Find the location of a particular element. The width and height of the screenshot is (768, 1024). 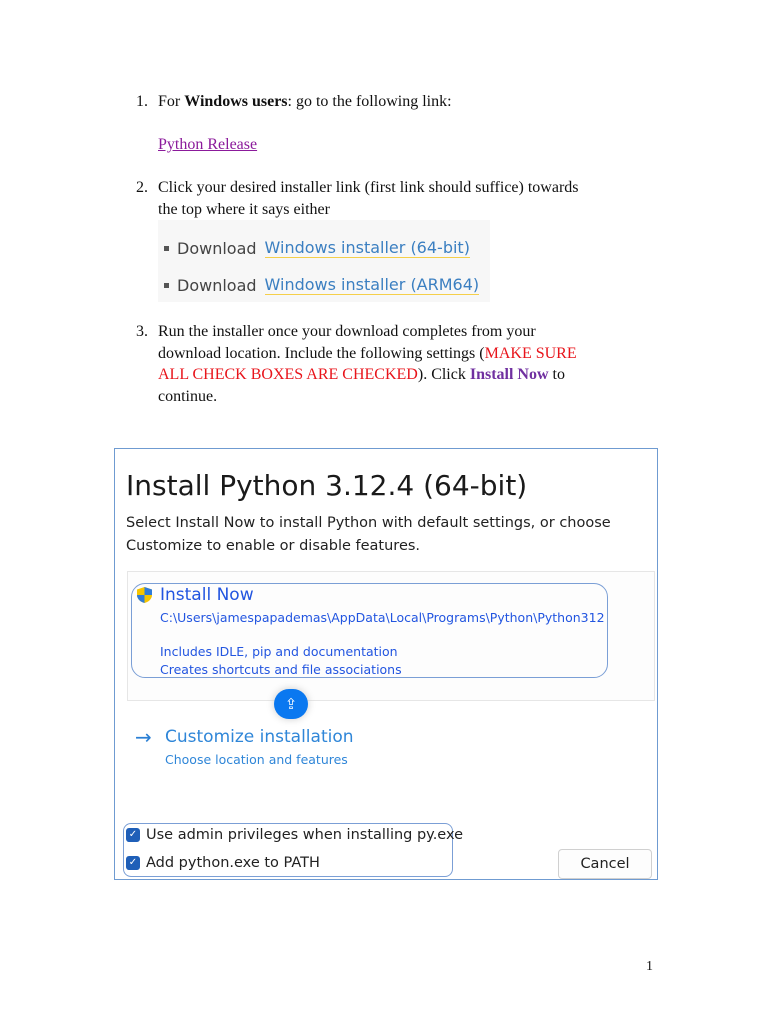

cancel-button: Cancel is located at coordinates (605, 864).